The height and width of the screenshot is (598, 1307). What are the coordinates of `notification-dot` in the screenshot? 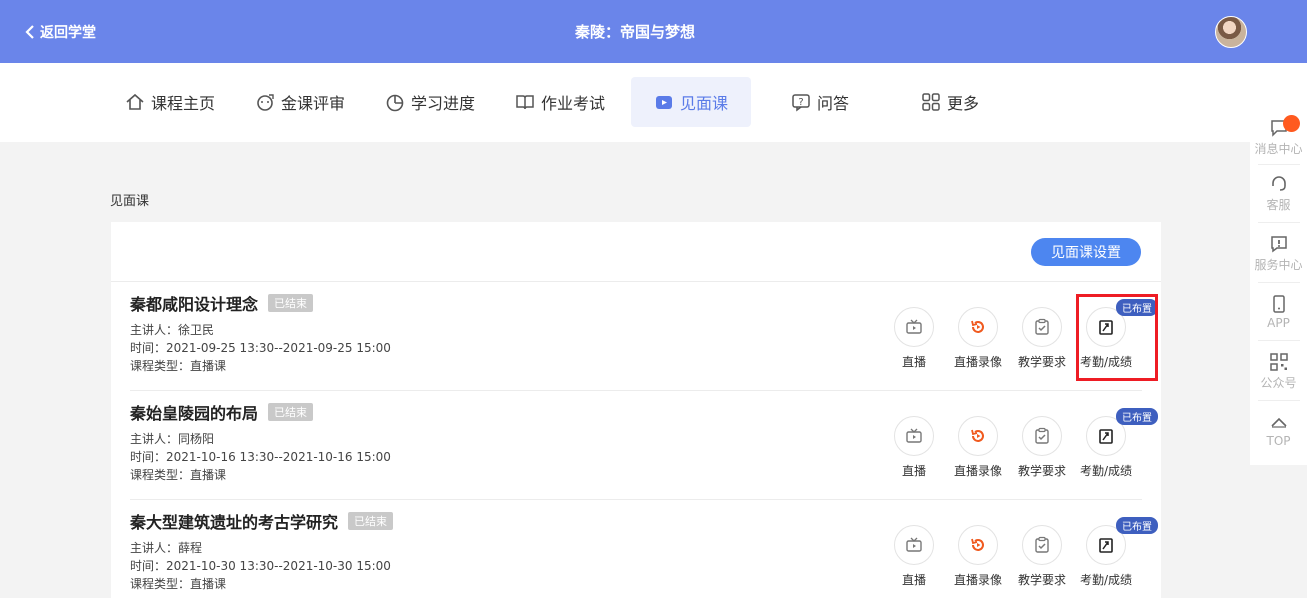 It's located at (1291, 123).